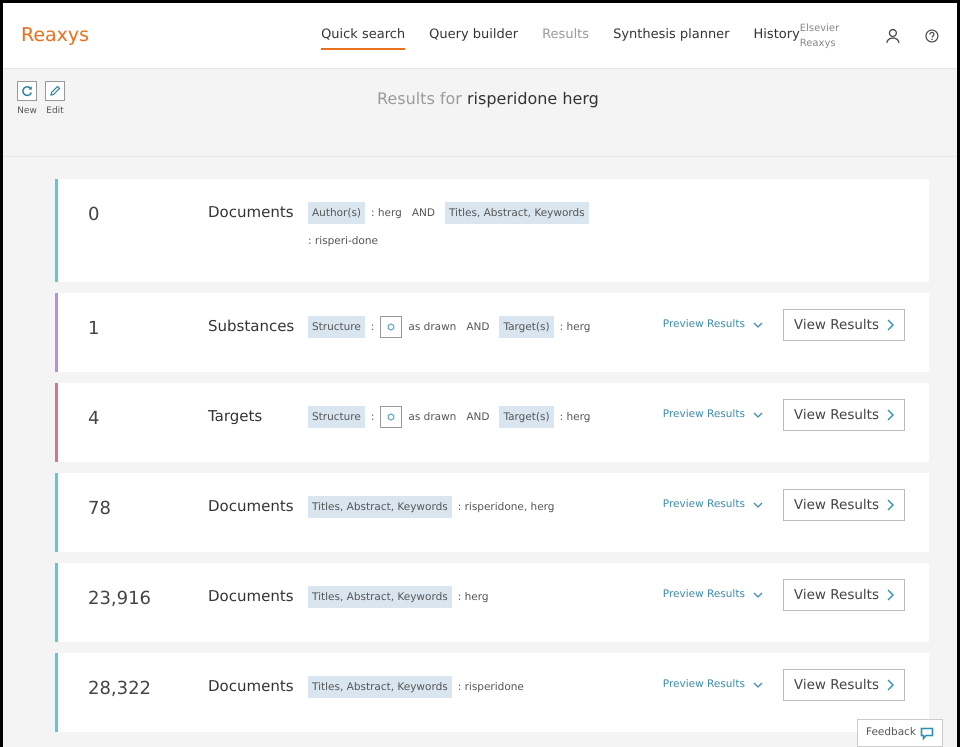  I want to click on account-name: Elsevier Reaxys, so click(839, 35).